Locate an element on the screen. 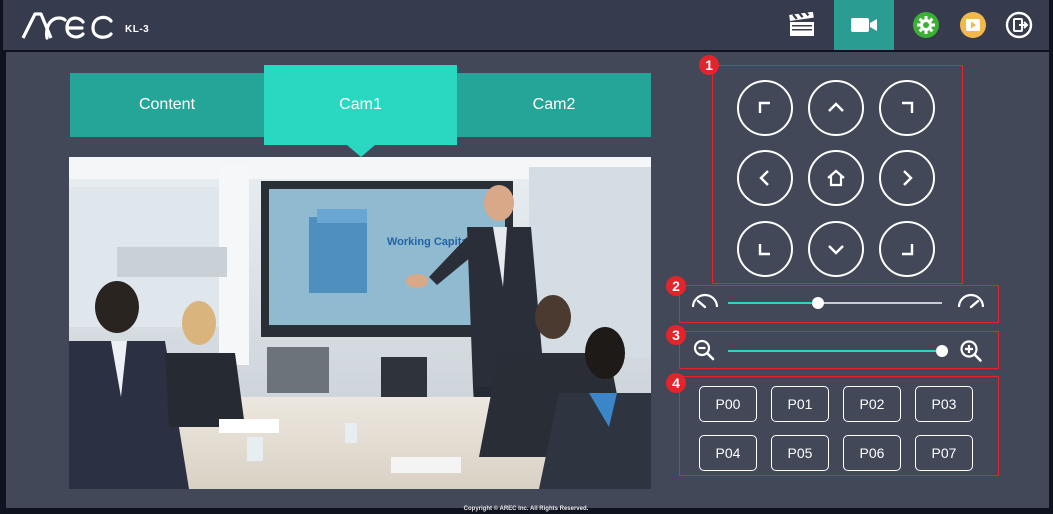 The height and width of the screenshot is (514, 1053). chevron-left-icon is located at coordinates (764, 178).